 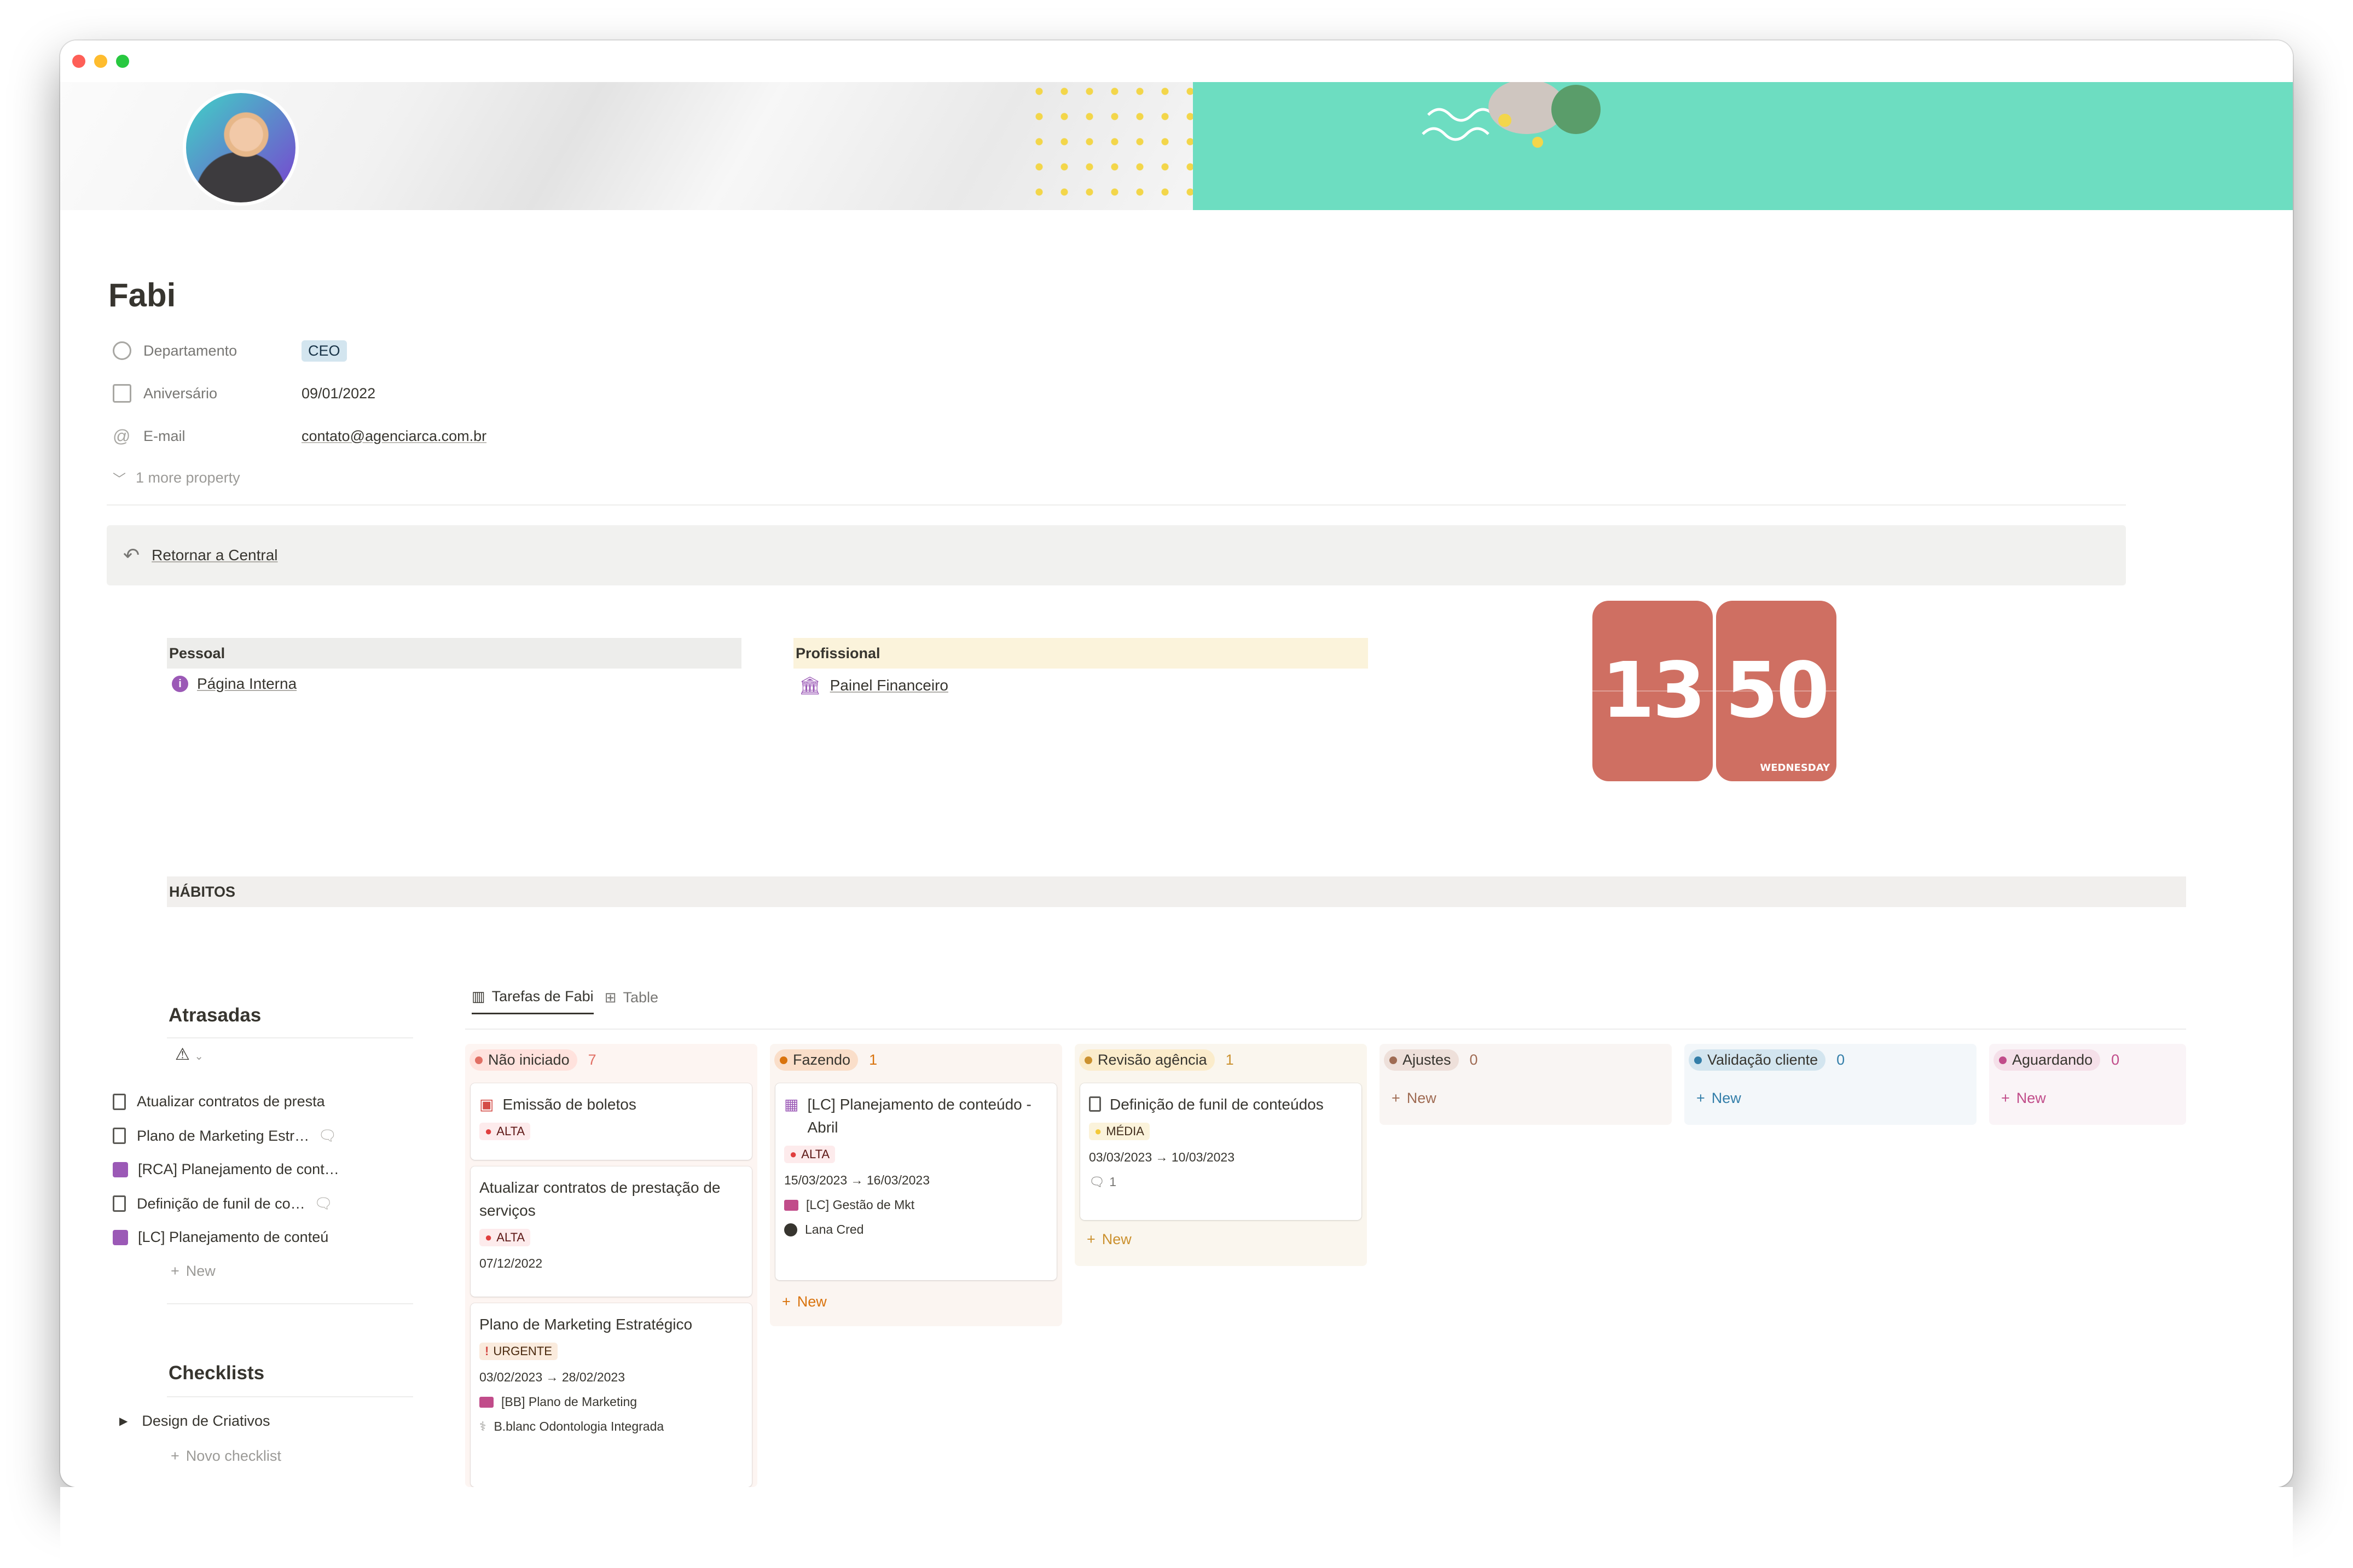 What do you see at coordinates (1176, 891) in the screenshot?
I see `habitos-header: HÁBITOS` at bounding box center [1176, 891].